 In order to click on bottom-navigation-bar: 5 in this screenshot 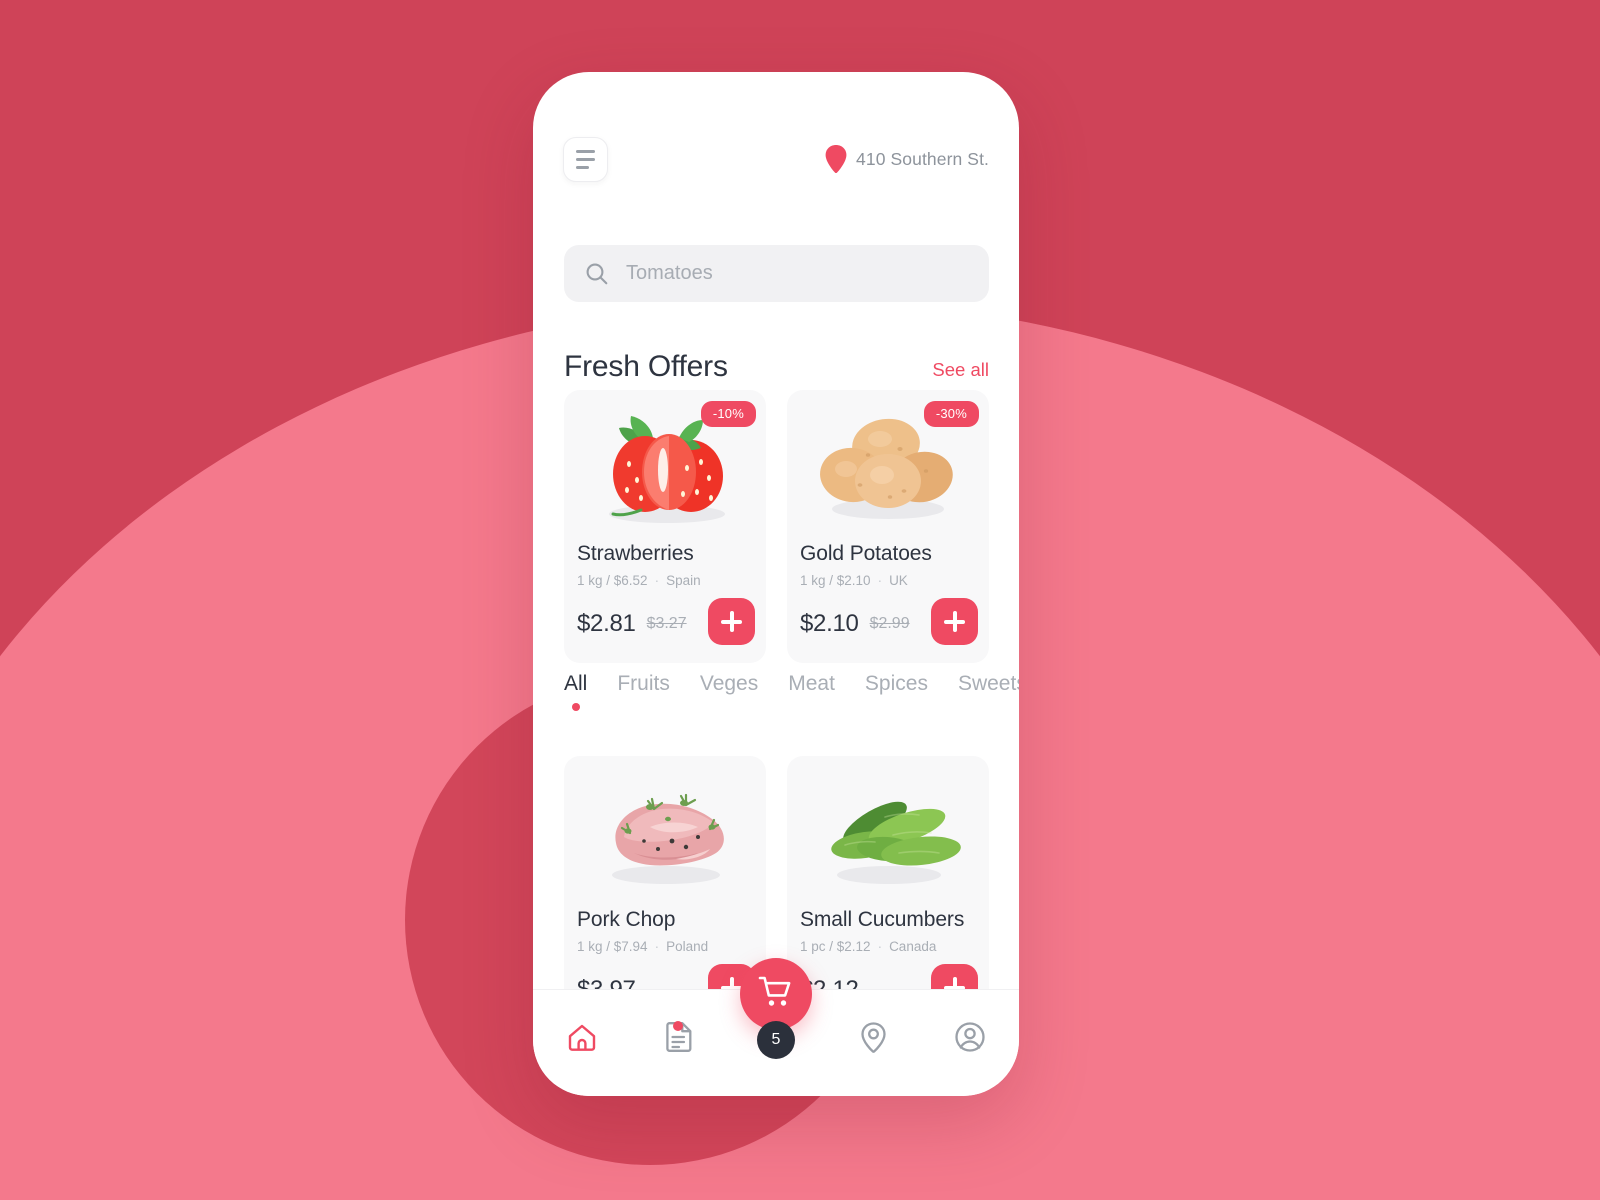, I will do `click(776, 1027)`.